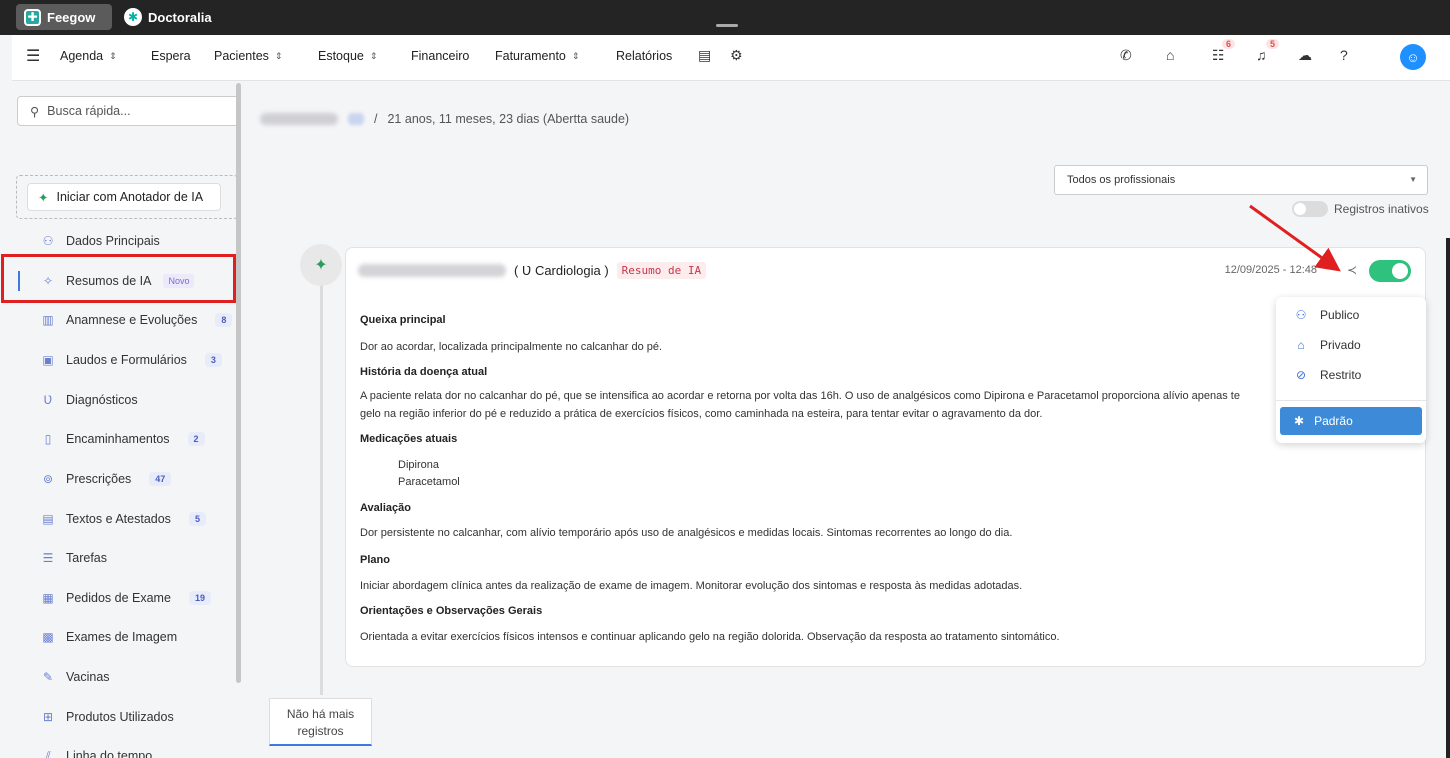 The width and height of the screenshot is (1450, 758). I want to click on sidebar-item-textos: ▤ Textos e Atestados 5, so click(126, 519).